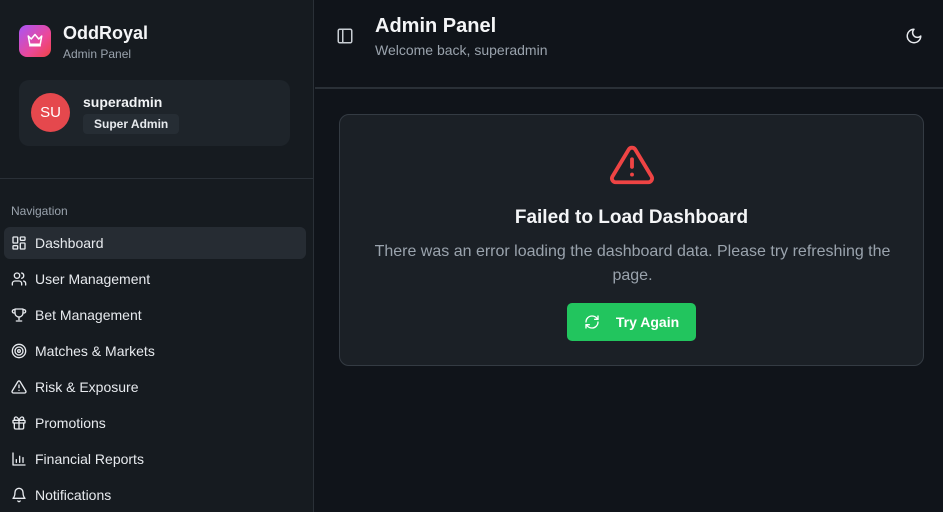  Describe the element at coordinates (106, 33) in the screenshot. I see `brand-name: OddRoyal` at that location.